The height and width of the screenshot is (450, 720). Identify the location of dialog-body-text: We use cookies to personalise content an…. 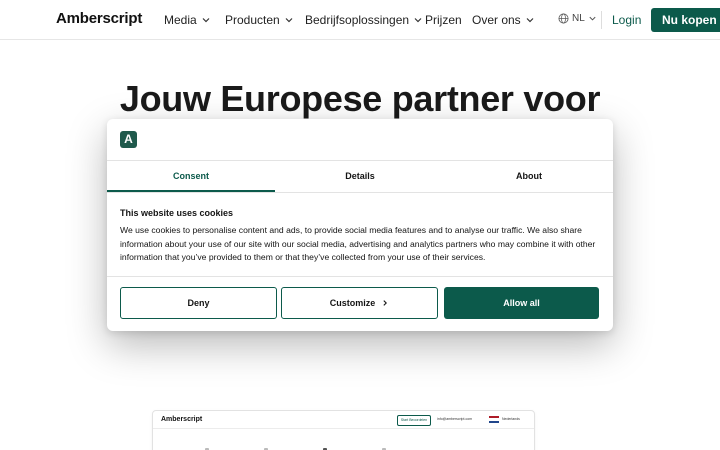
(358, 244).